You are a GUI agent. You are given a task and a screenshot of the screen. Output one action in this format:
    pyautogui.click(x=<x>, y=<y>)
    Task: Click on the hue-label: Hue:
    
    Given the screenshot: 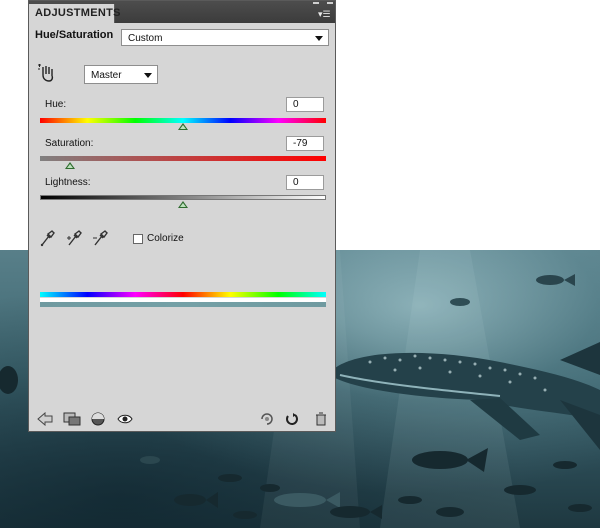 What is the action you would take?
    pyautogui.click(x=56, y=104)
    